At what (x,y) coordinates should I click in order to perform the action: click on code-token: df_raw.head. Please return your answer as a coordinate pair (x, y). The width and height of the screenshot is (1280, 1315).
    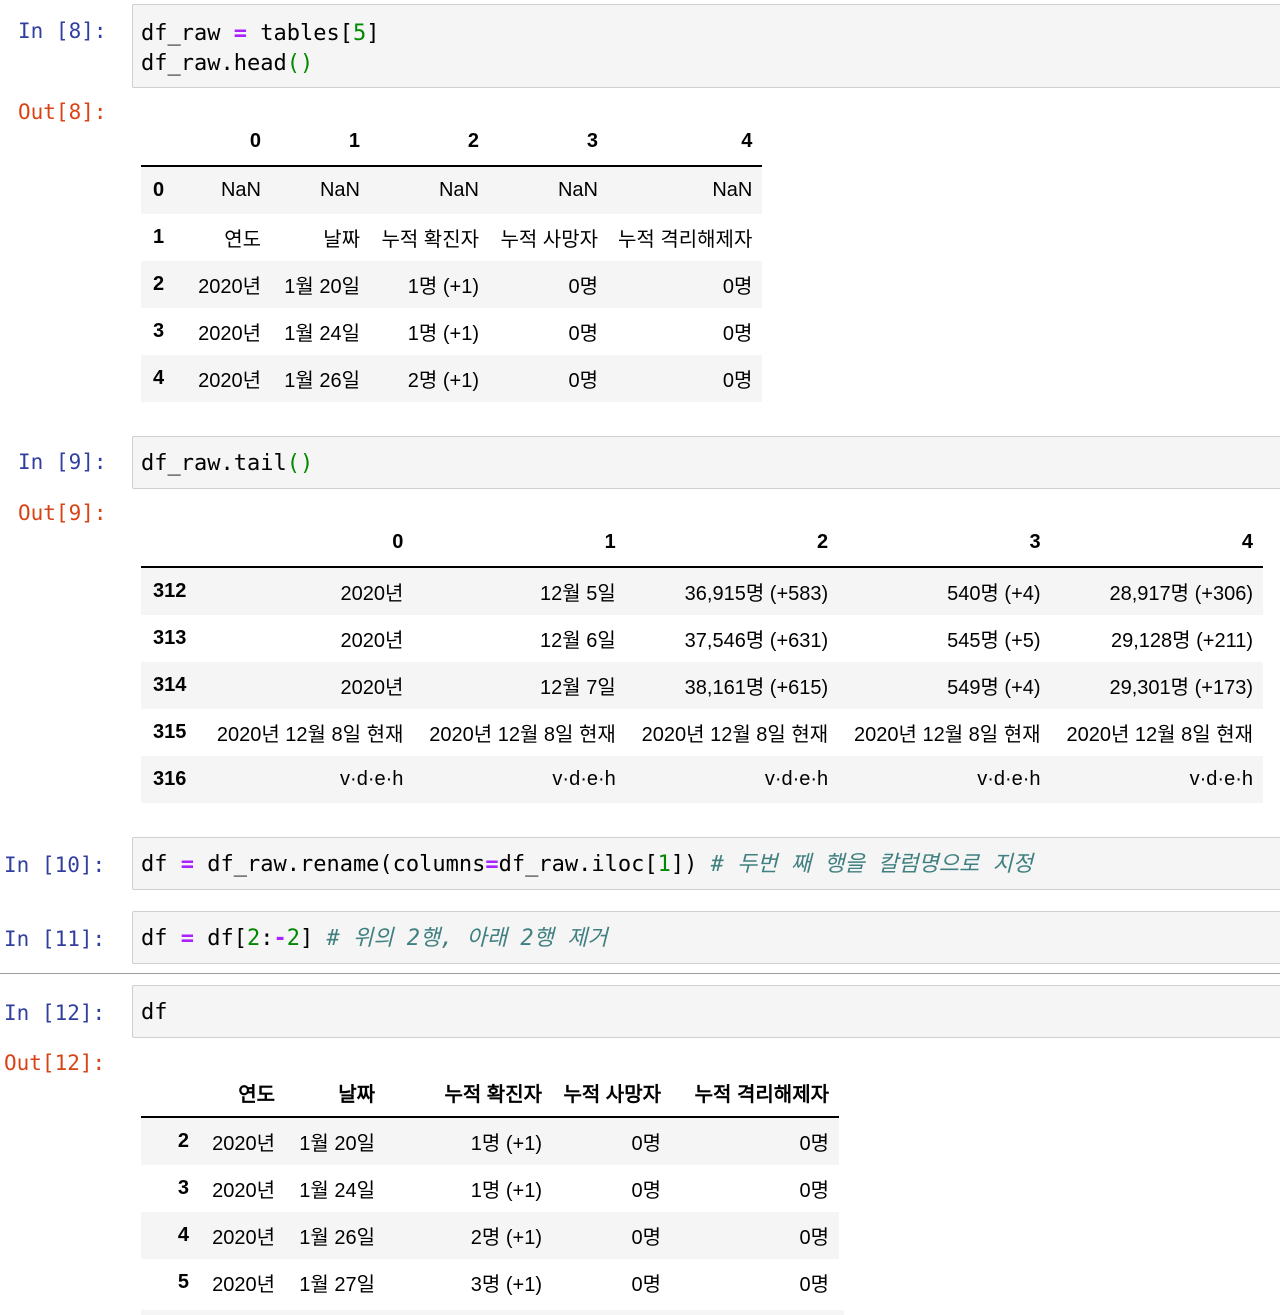
    Looking at the image, I should click on (214, 63).